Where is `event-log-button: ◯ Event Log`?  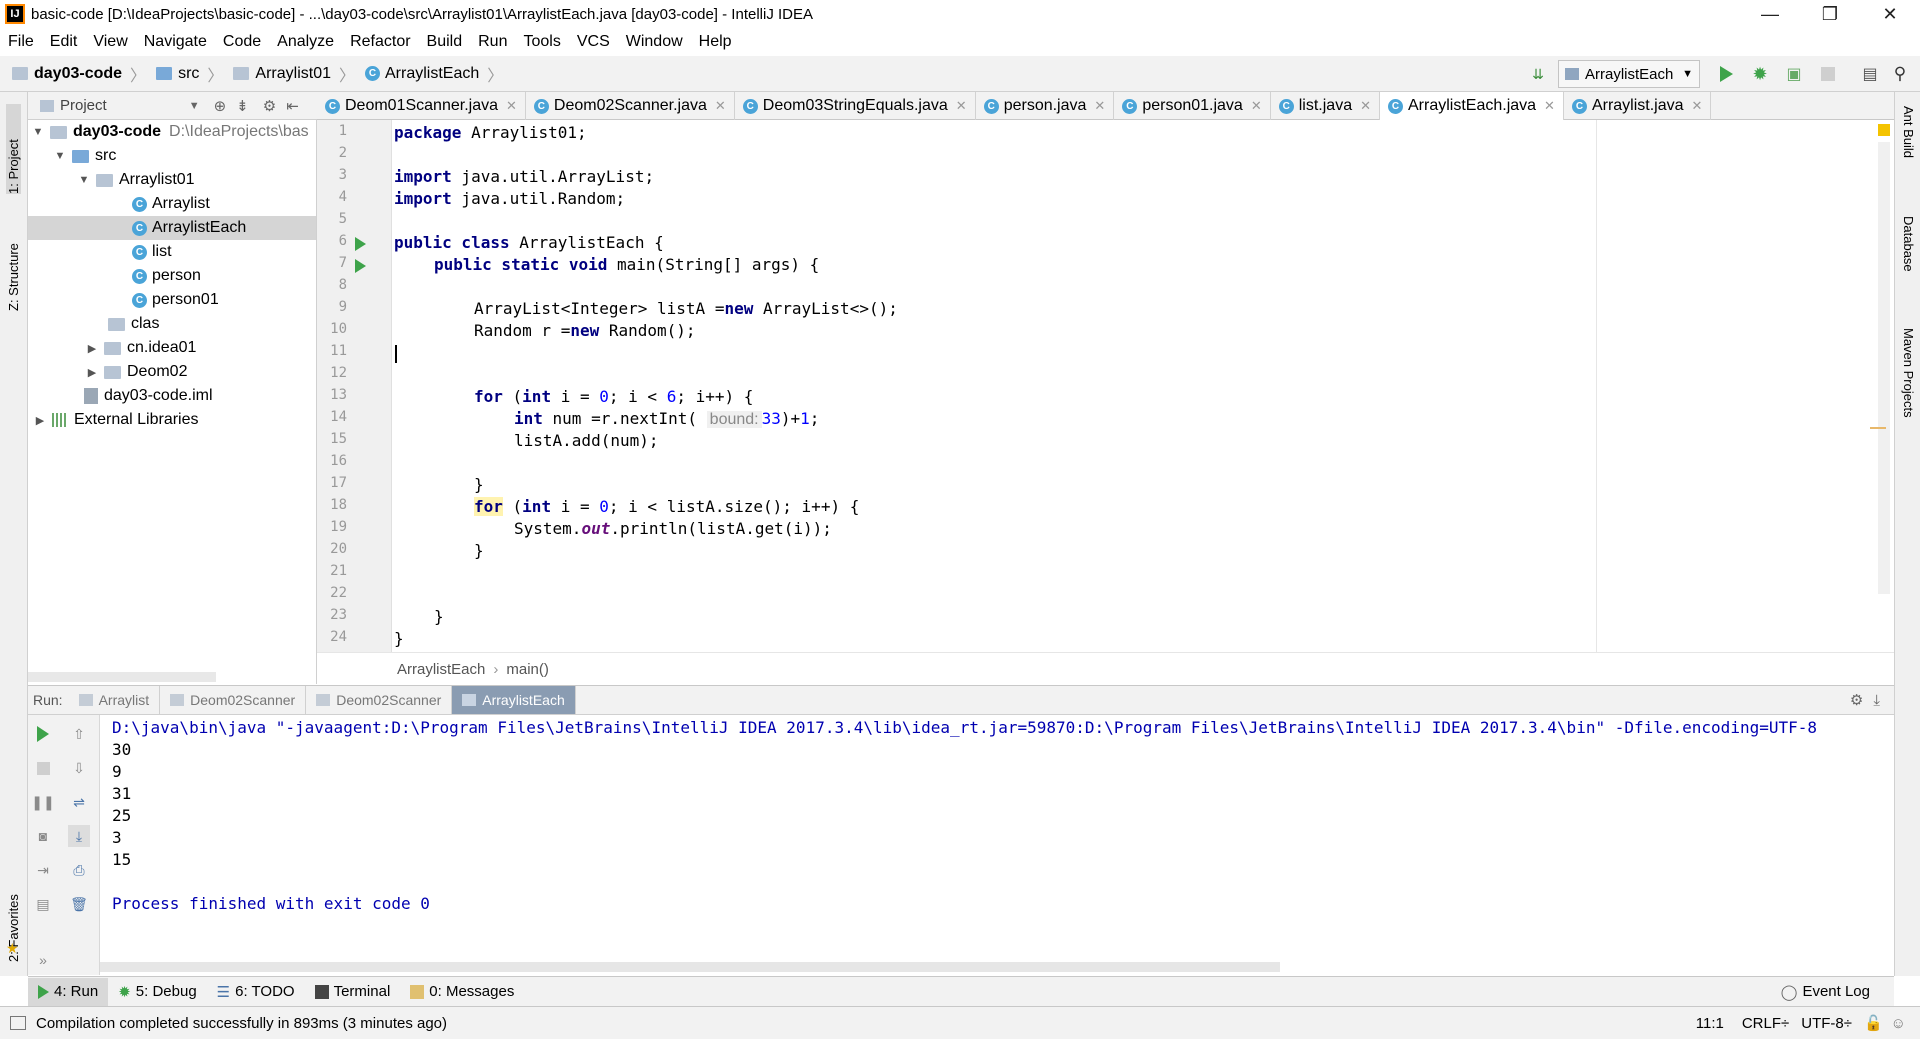
event-log-button: ◯ Event Log is located at coordinates (1825, 992).